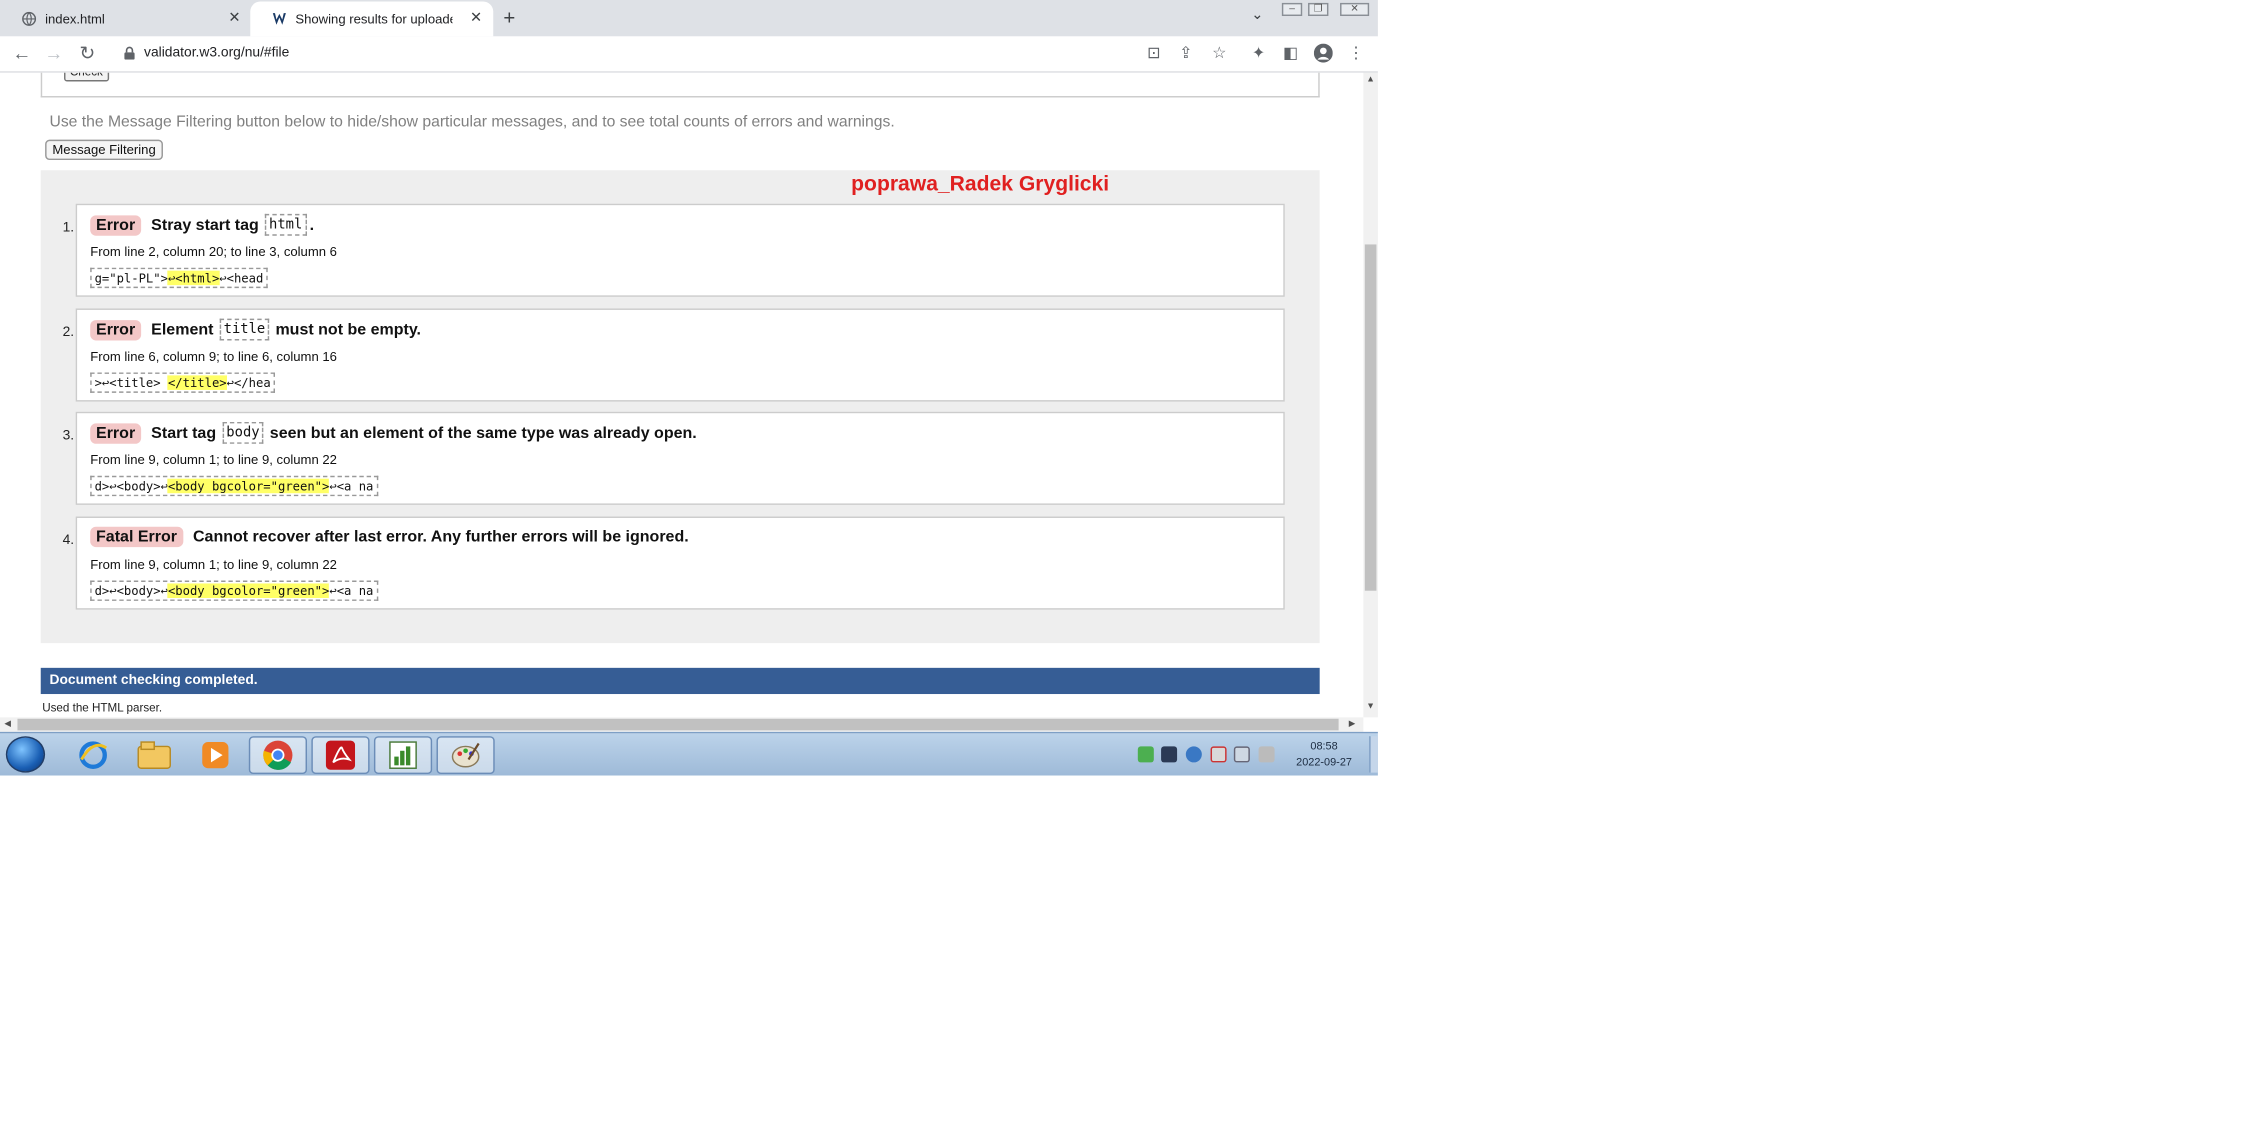 This screenshot has height=1123, width=2262. Describe the element at coordinates (184, 433) in the screenshot. I see `message-text: Start tag` at that location.